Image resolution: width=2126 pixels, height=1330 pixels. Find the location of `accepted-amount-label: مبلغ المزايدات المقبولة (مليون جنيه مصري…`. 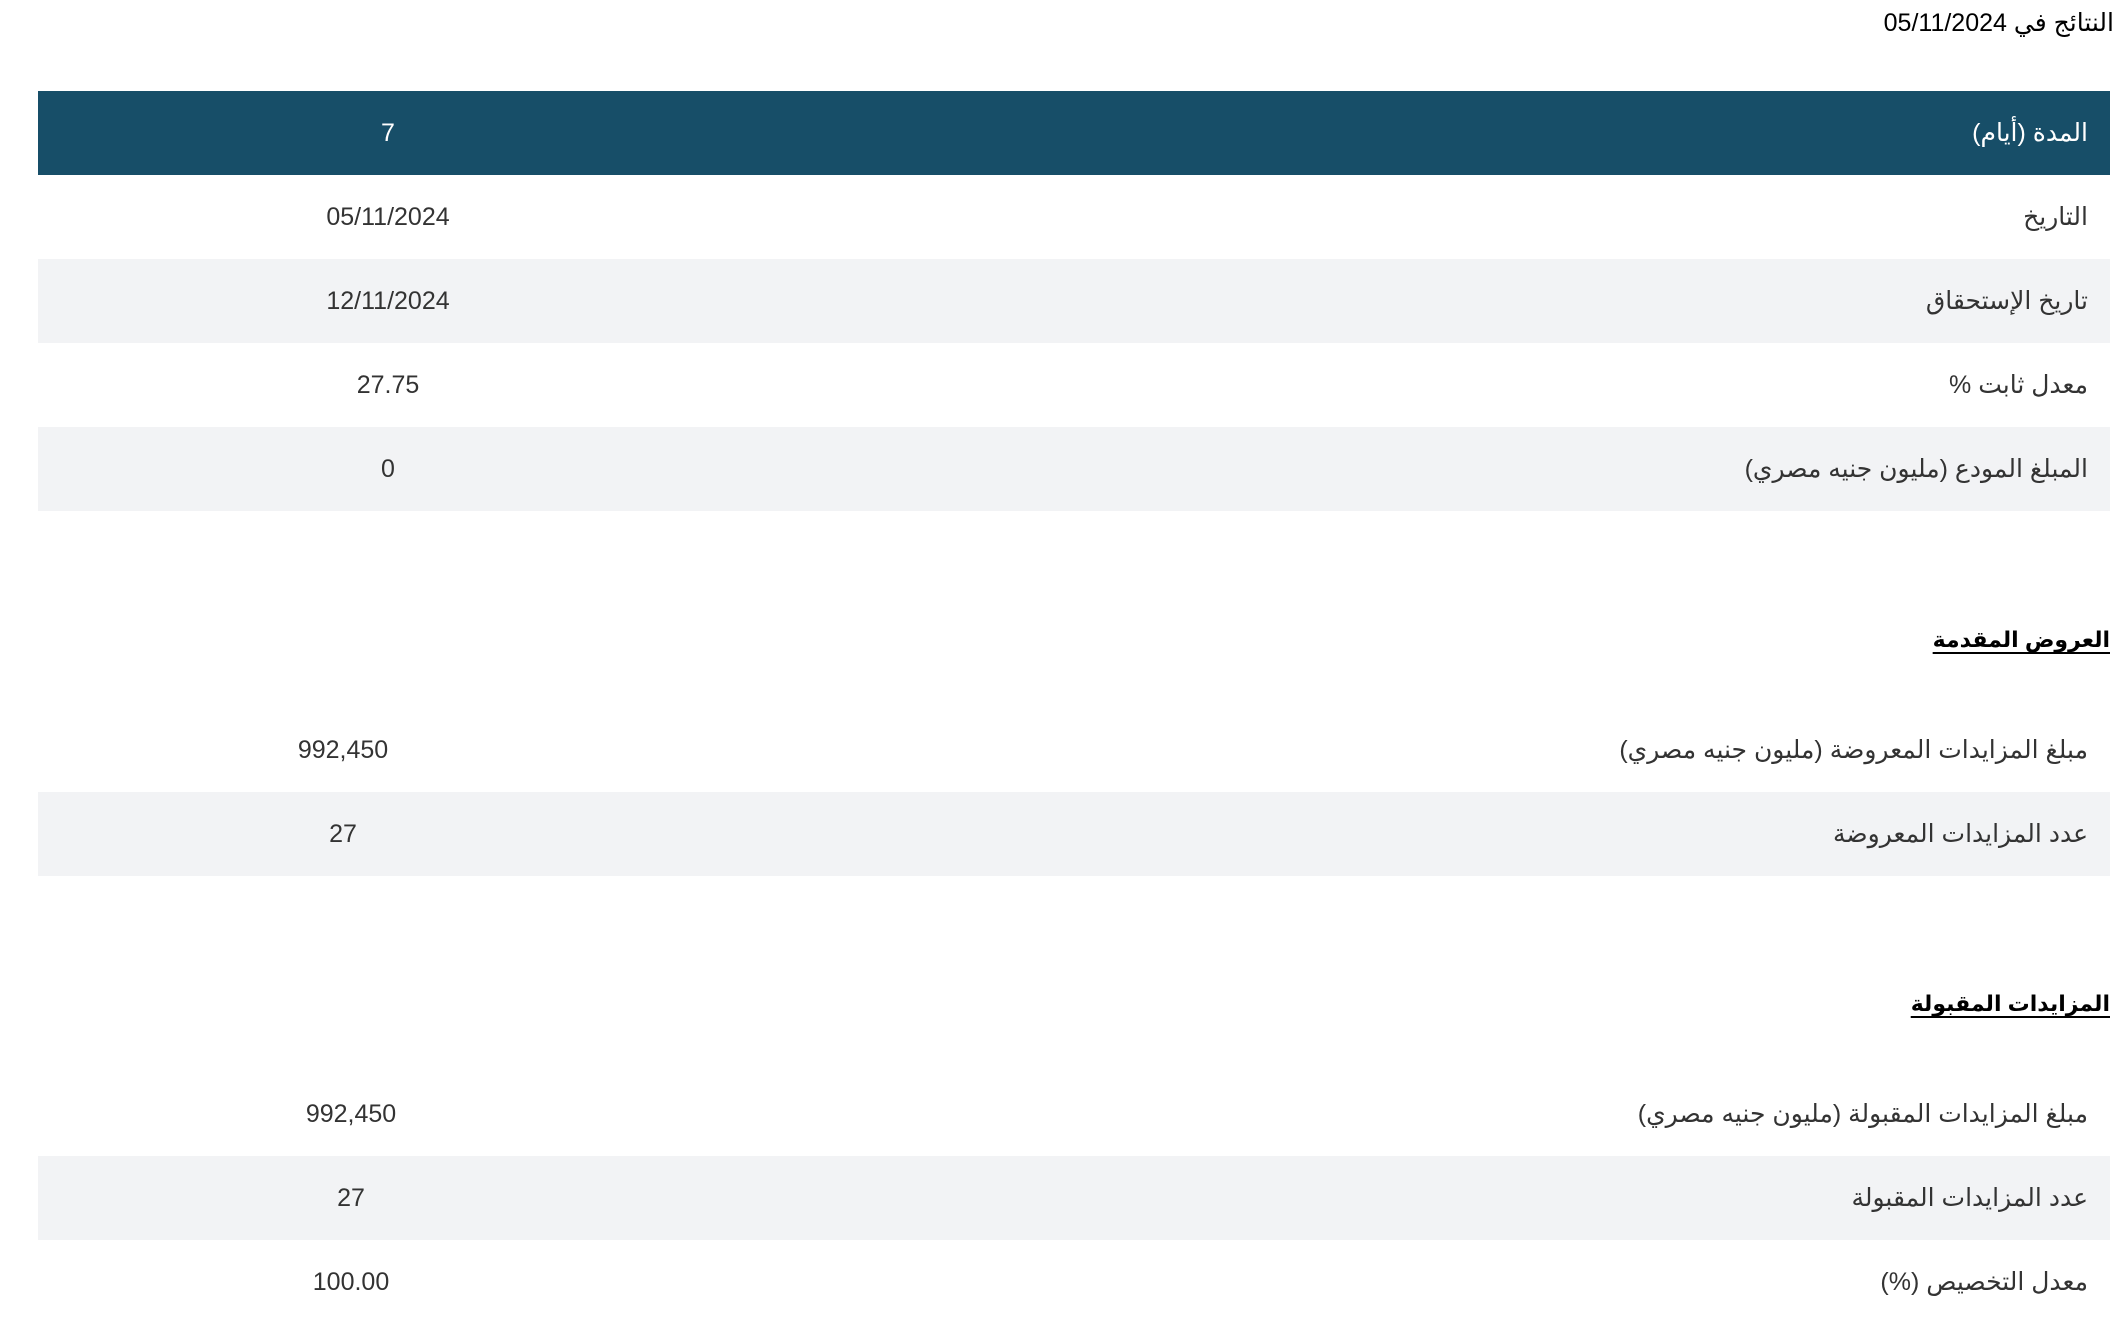

accepted-amount-label: مبلغ المزايدات المقبولة (مليون جنيه مصري… is located at coordinates (1862, 1114).